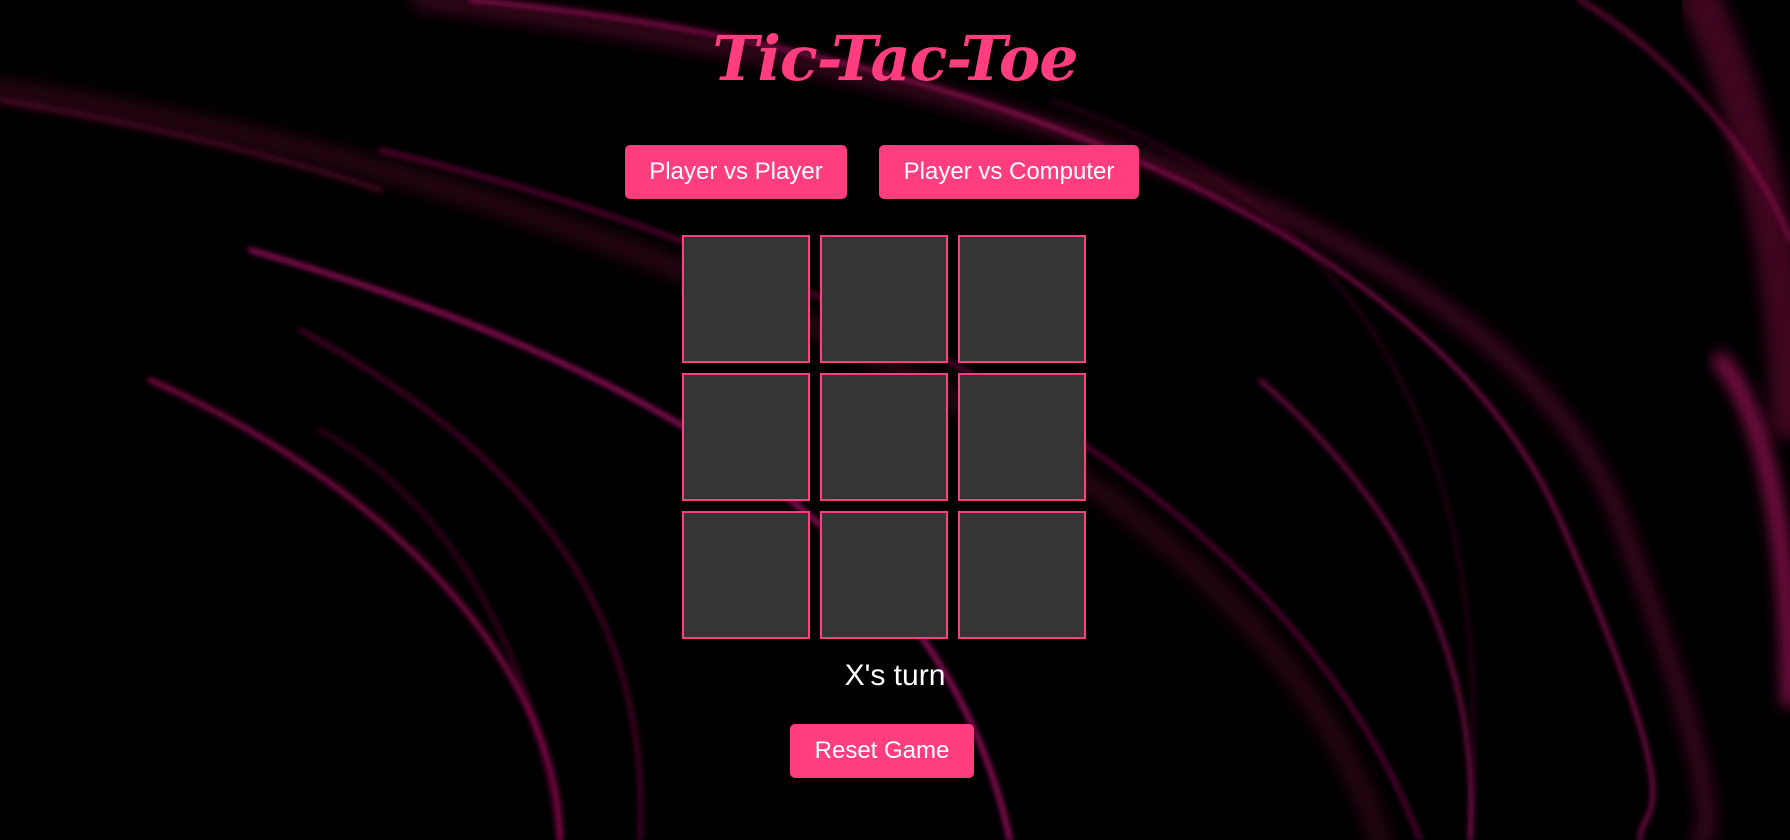 This screenshot has height=840, width=1790. I want to click on game-title: Tic-Tac-Toe, so click(895, 58).